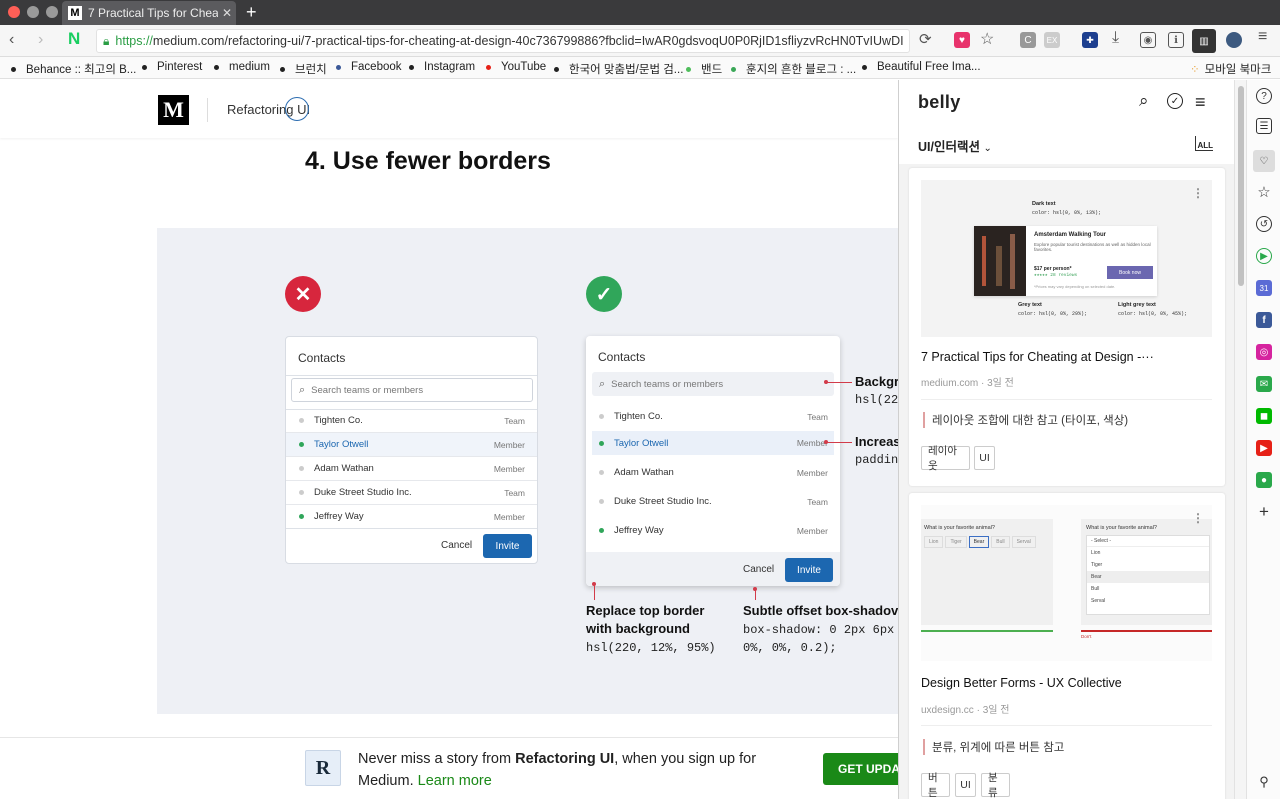 The height and width of the screenshot is (799, 1280). Describe the element at coordinates (935, 785) in the screenshot. I see `tag-chip: 버튼` at that location.